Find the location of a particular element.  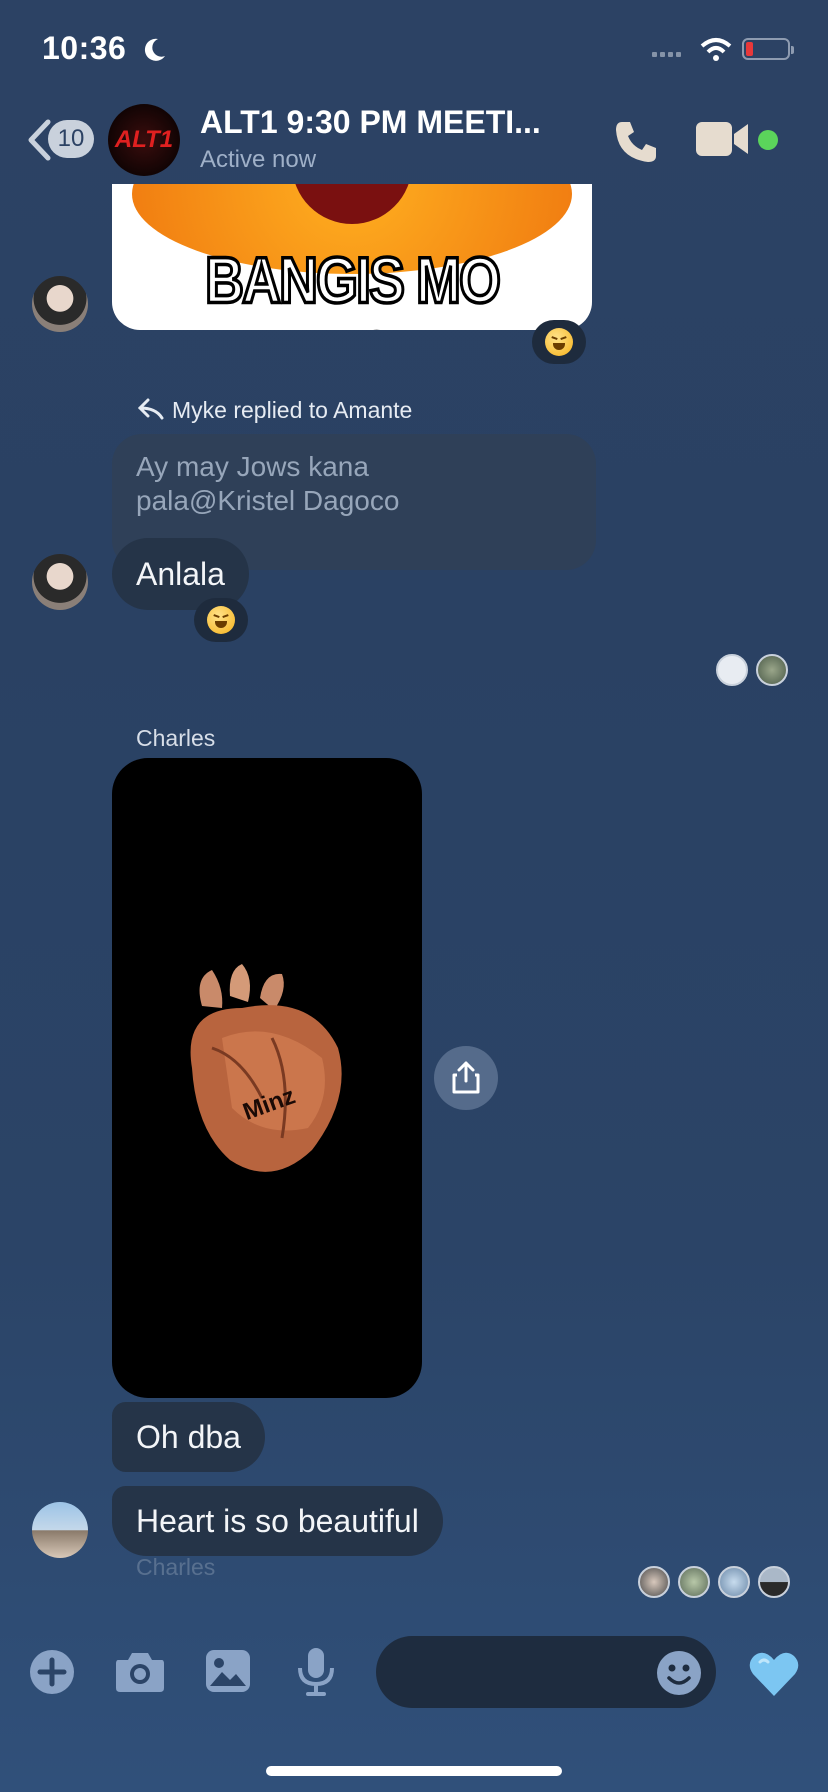

message-text: Heart is so beautiful is located at coordinates (277, 1520).